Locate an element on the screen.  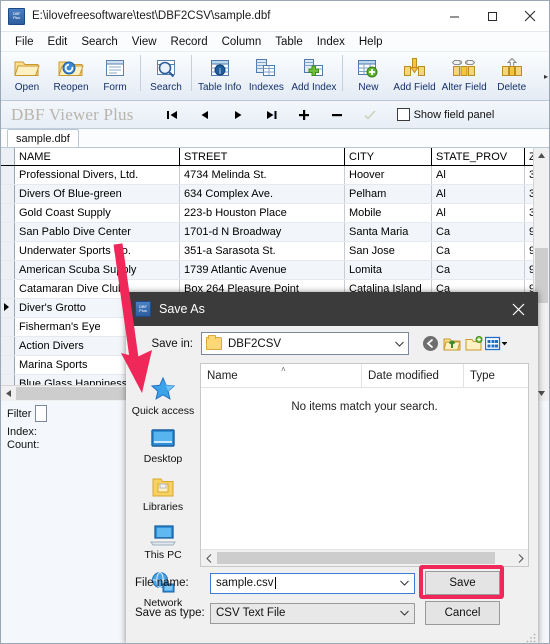
show-field-panel-checkbox: Show field panel is located at coordinates (445, 114).